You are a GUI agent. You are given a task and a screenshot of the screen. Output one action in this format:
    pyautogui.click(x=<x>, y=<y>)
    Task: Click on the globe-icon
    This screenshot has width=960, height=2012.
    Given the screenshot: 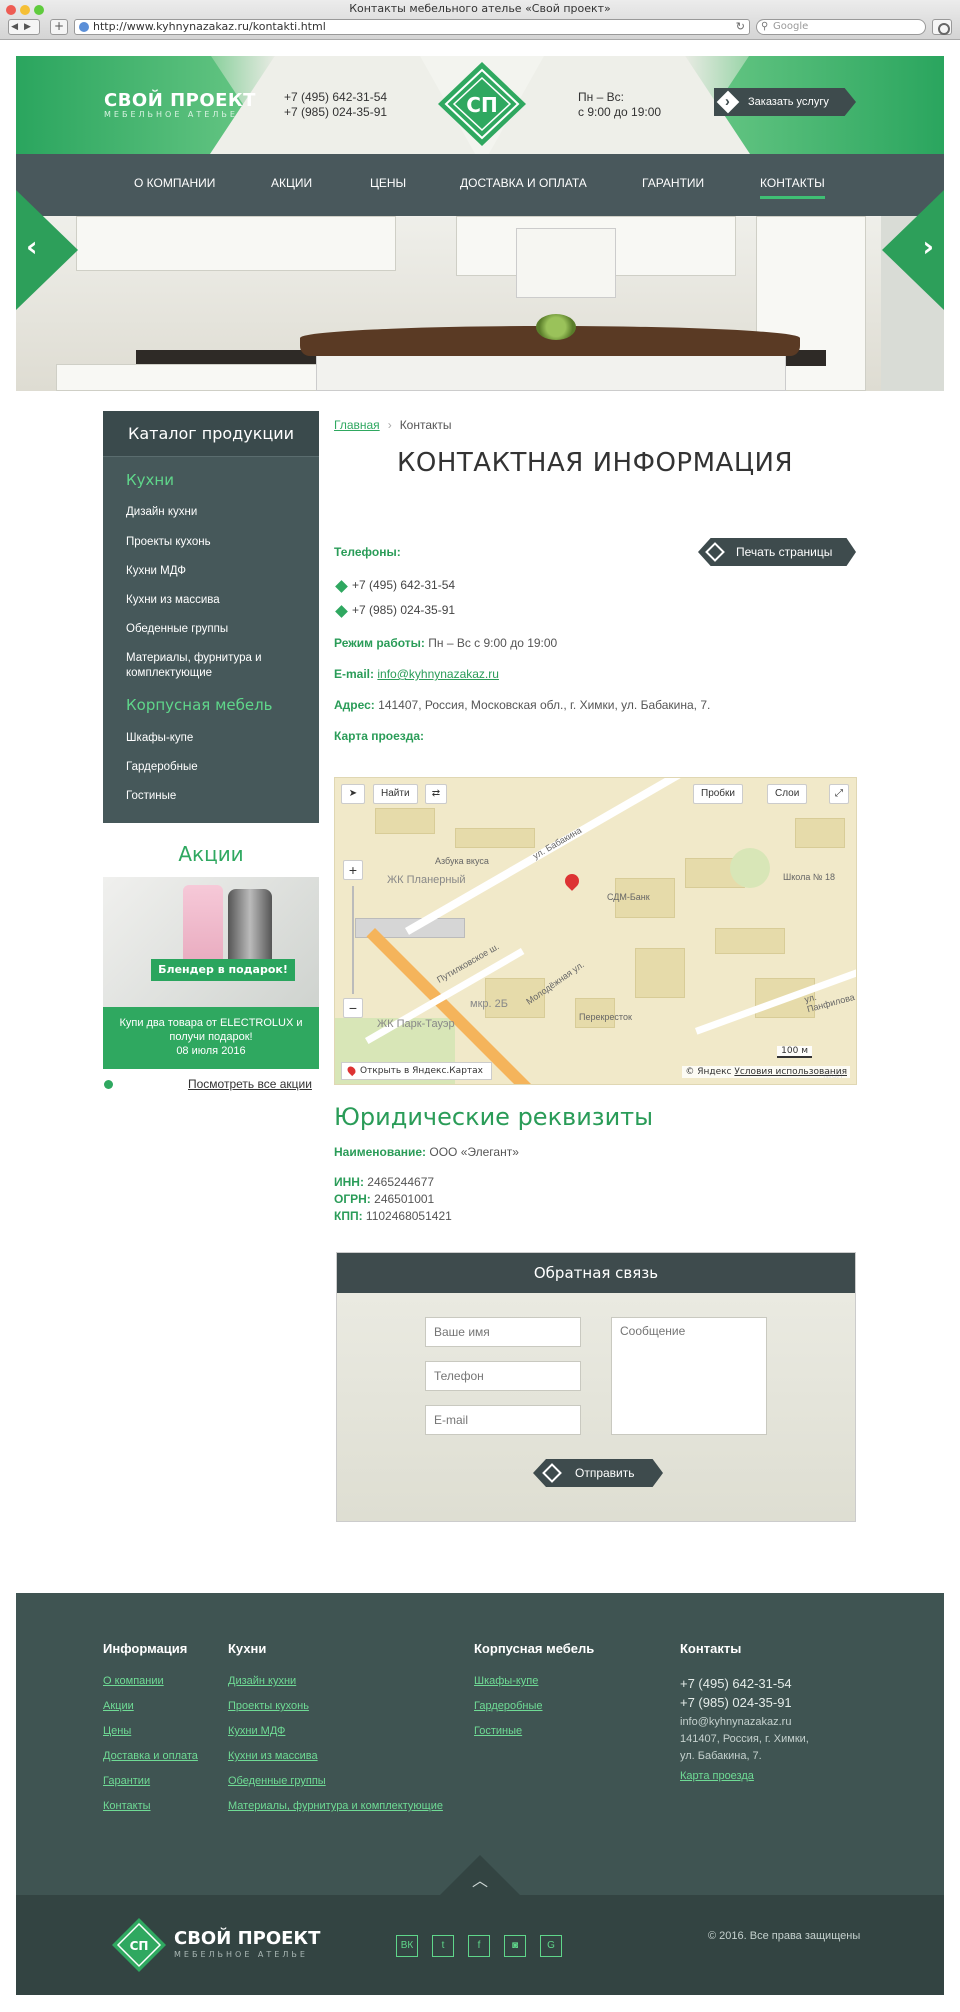 What is the action you would take?
    pyautogui.click(x=84, y=27)
    